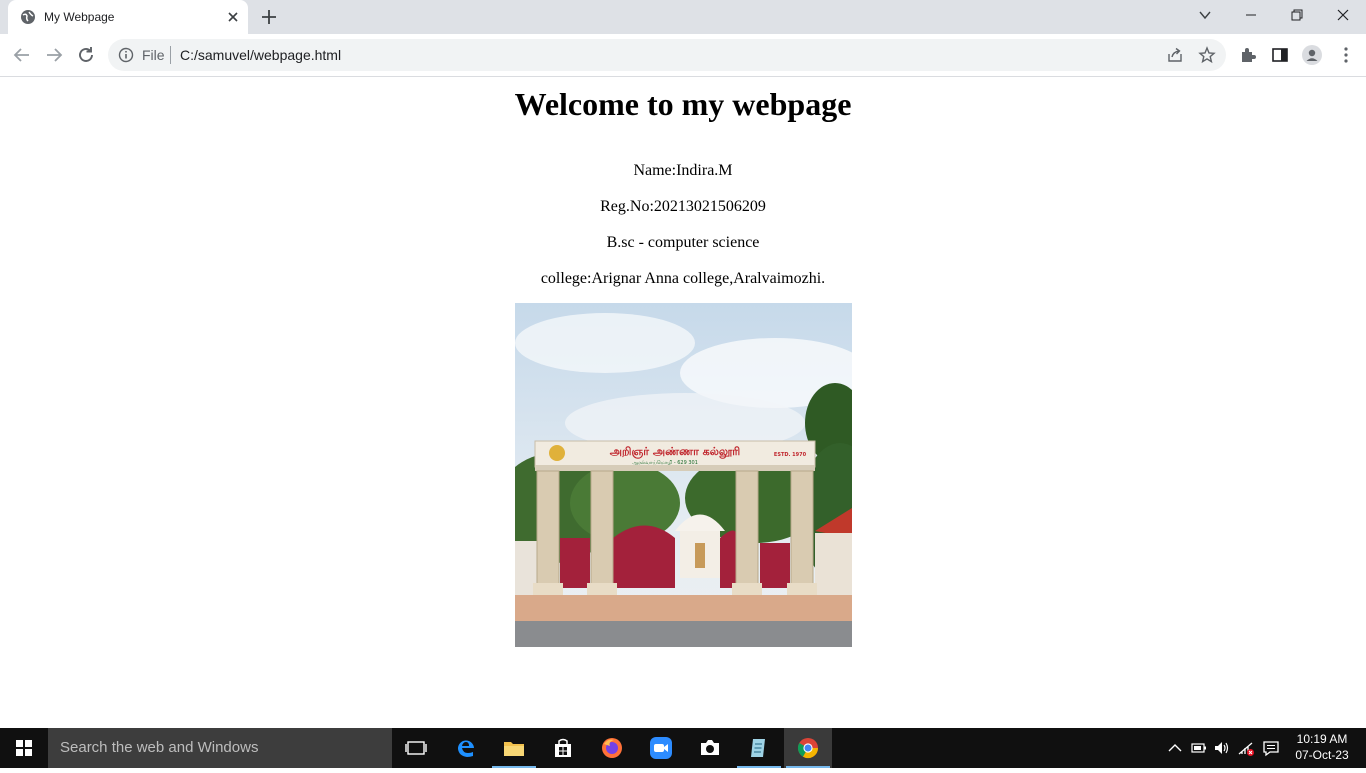  What do you see at coordinates (1205, 15) in the screenshot?
I see `tab-search-chevron-icon` at bounding box center [1205, 15].